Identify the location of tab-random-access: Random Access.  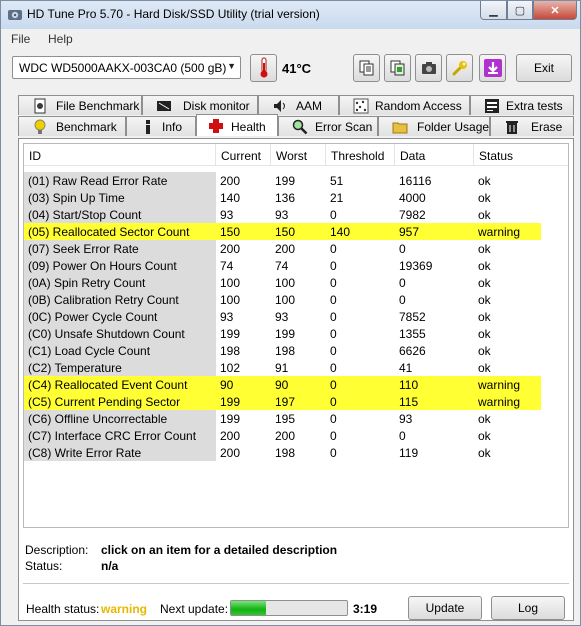
(404, 105).